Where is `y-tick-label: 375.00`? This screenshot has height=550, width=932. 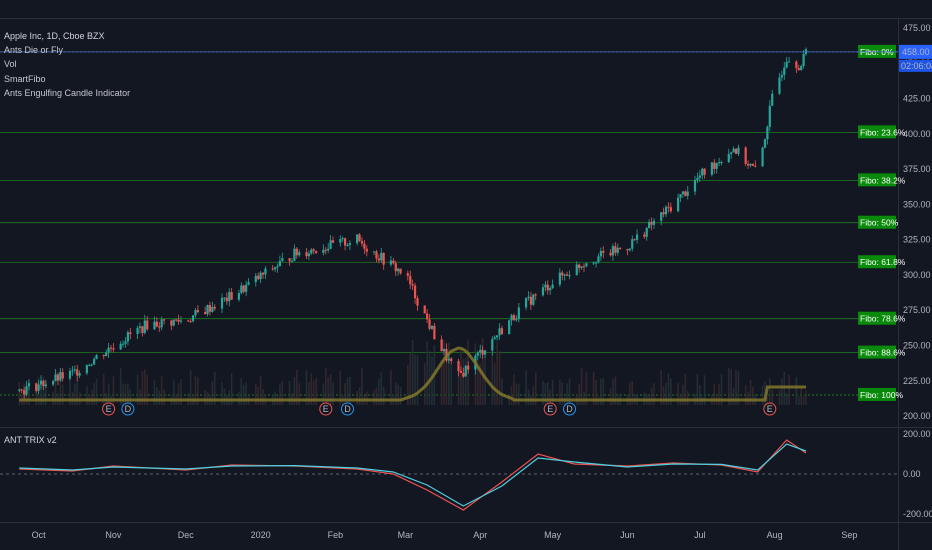
y-tick-label: 375.00 is located at coordinates (917, 169).